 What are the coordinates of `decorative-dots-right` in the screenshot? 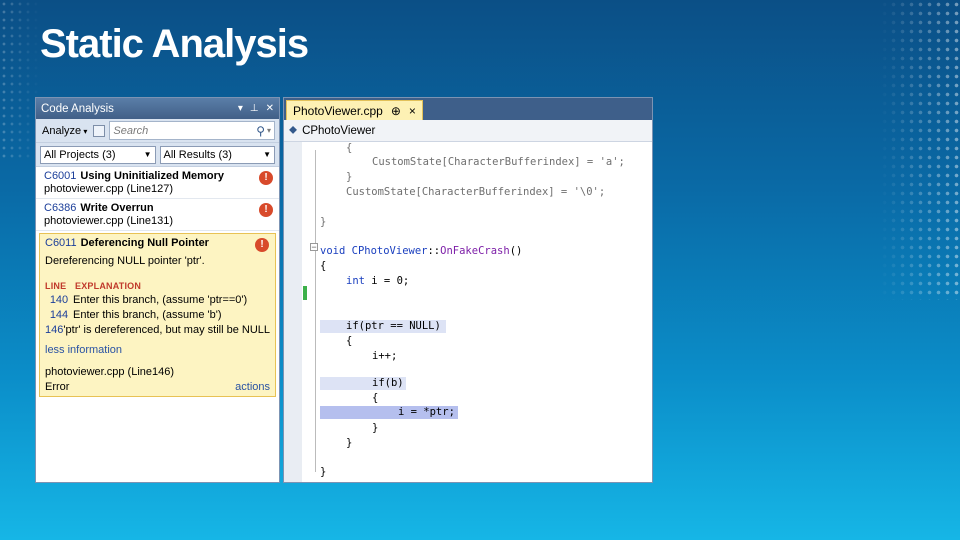 It's located at (920, 150).